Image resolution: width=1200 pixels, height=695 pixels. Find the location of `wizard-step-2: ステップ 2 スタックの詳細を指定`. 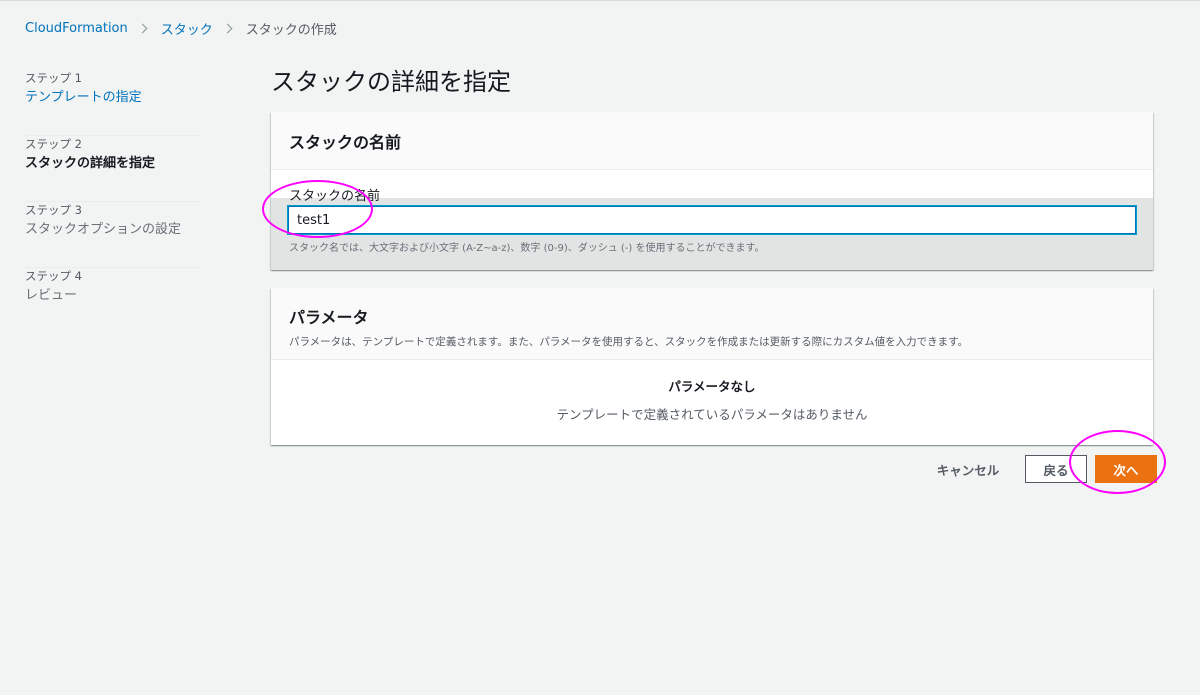

wizard-step-2: ステップ 2 スタックの詳細を指定 is located at coordinates (112, 169).